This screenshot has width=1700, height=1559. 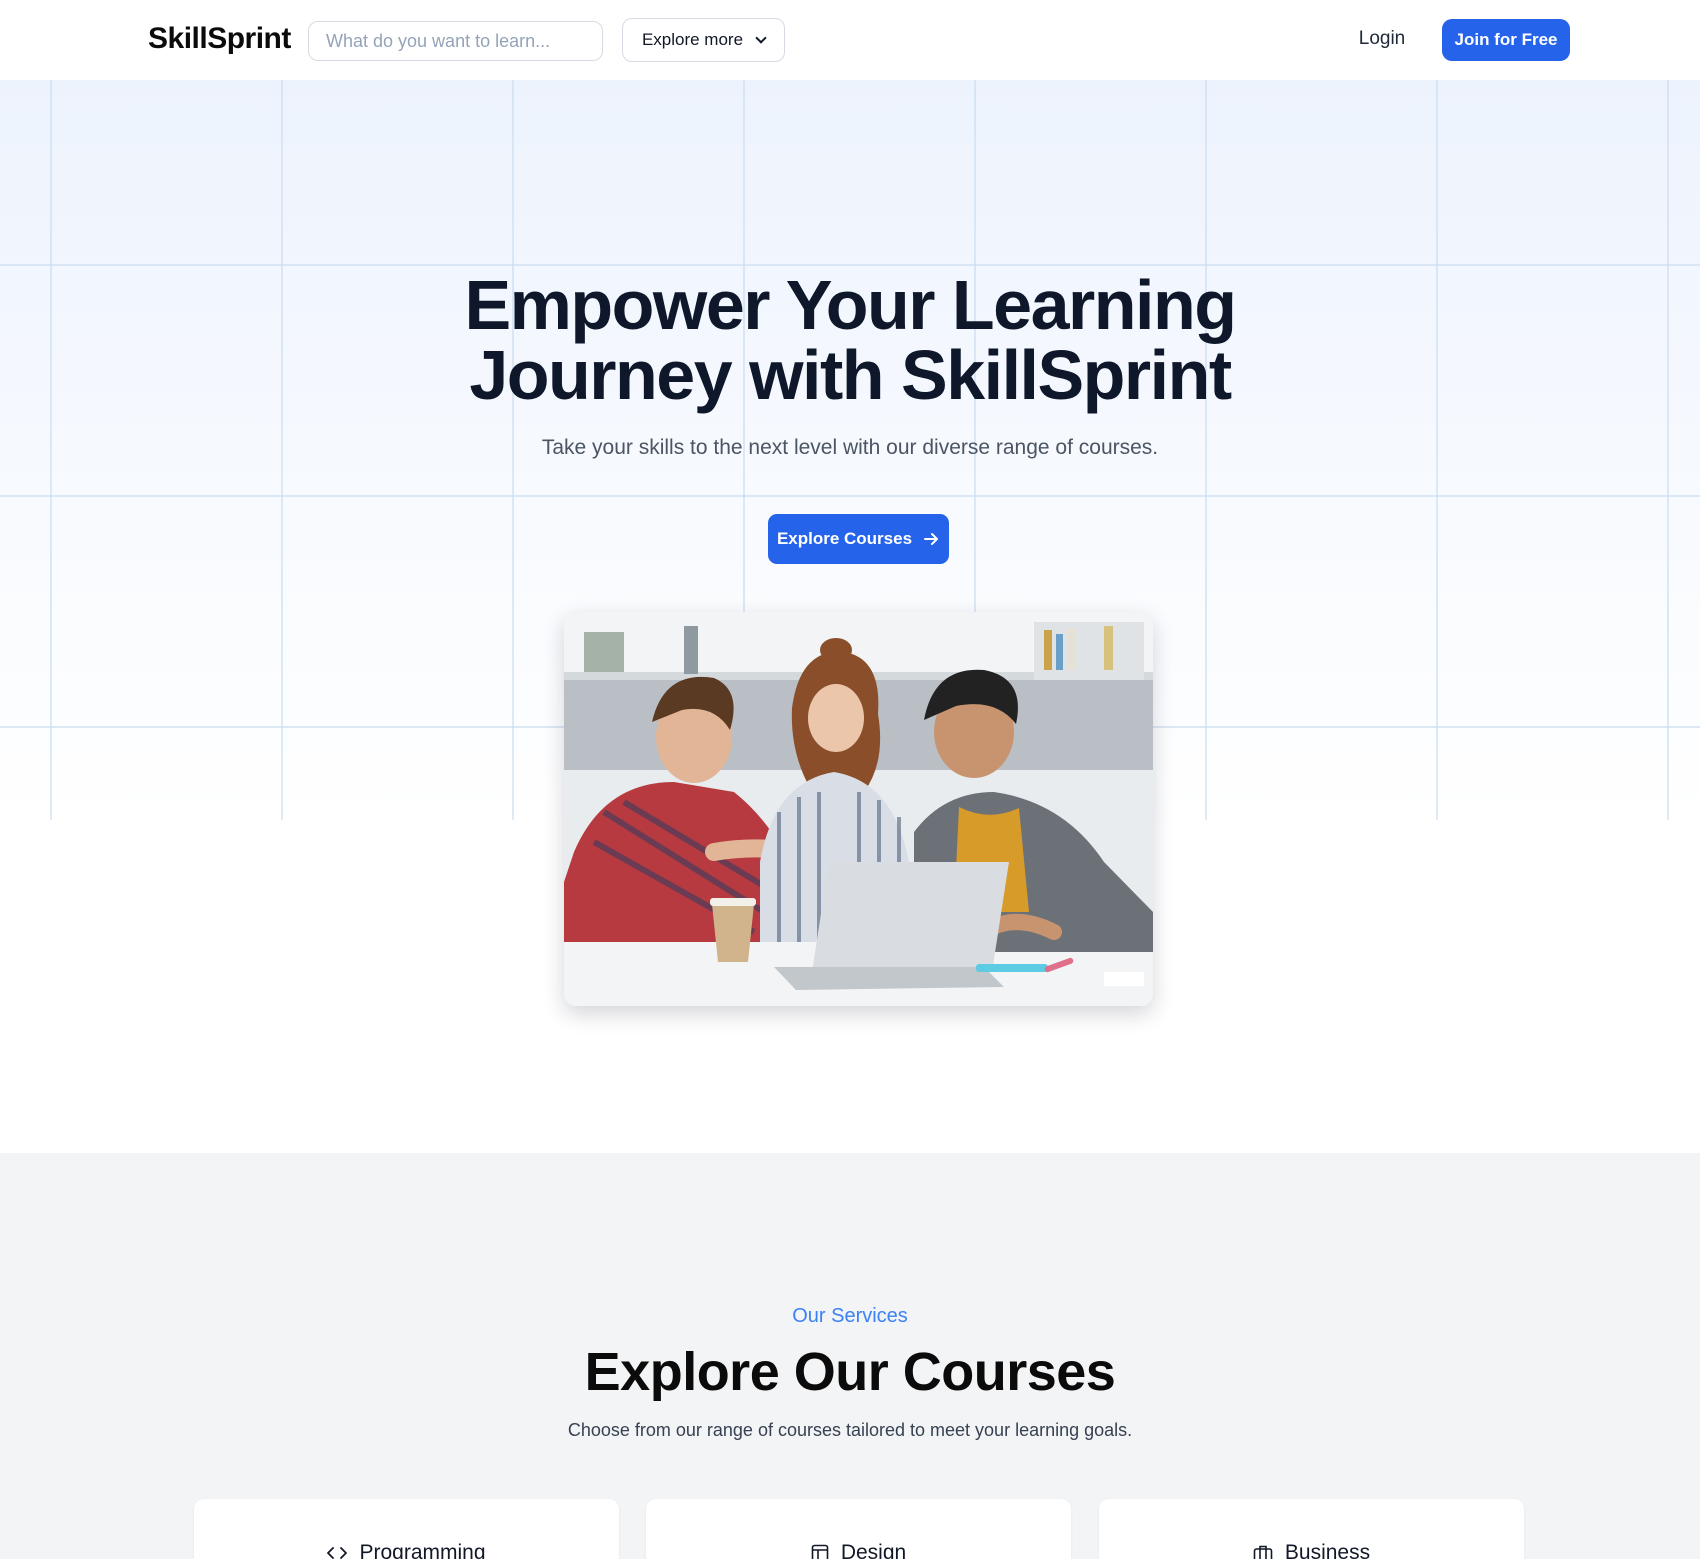 I want to click on briefcase-icon, so click(x=1263, y=1552).